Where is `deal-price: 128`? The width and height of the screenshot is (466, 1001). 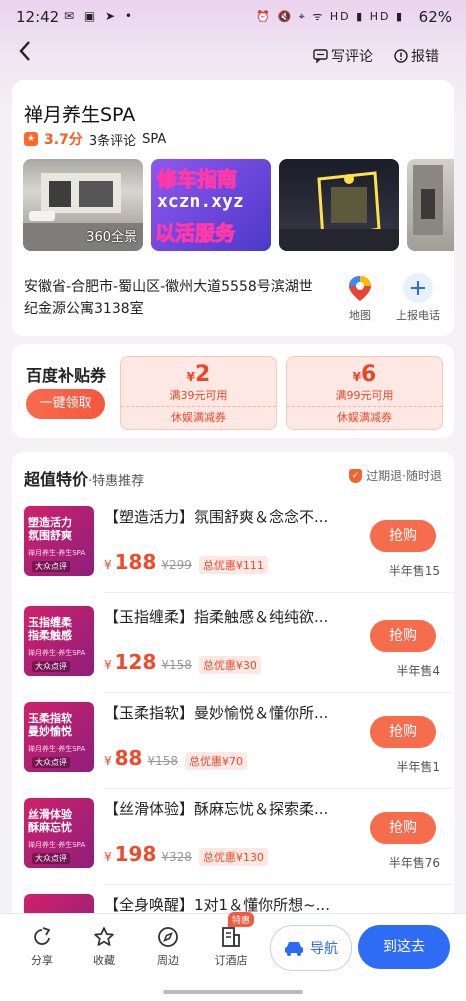
deal-price: 128 is located at coordinates (135, 662).